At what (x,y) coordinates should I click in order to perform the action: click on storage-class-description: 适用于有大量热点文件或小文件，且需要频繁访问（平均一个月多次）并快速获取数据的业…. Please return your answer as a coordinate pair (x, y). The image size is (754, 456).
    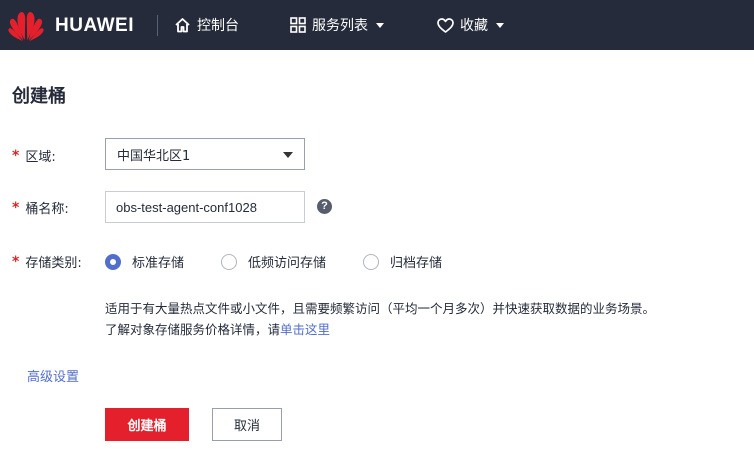
    Looking at the image, I should click on (380, 308).